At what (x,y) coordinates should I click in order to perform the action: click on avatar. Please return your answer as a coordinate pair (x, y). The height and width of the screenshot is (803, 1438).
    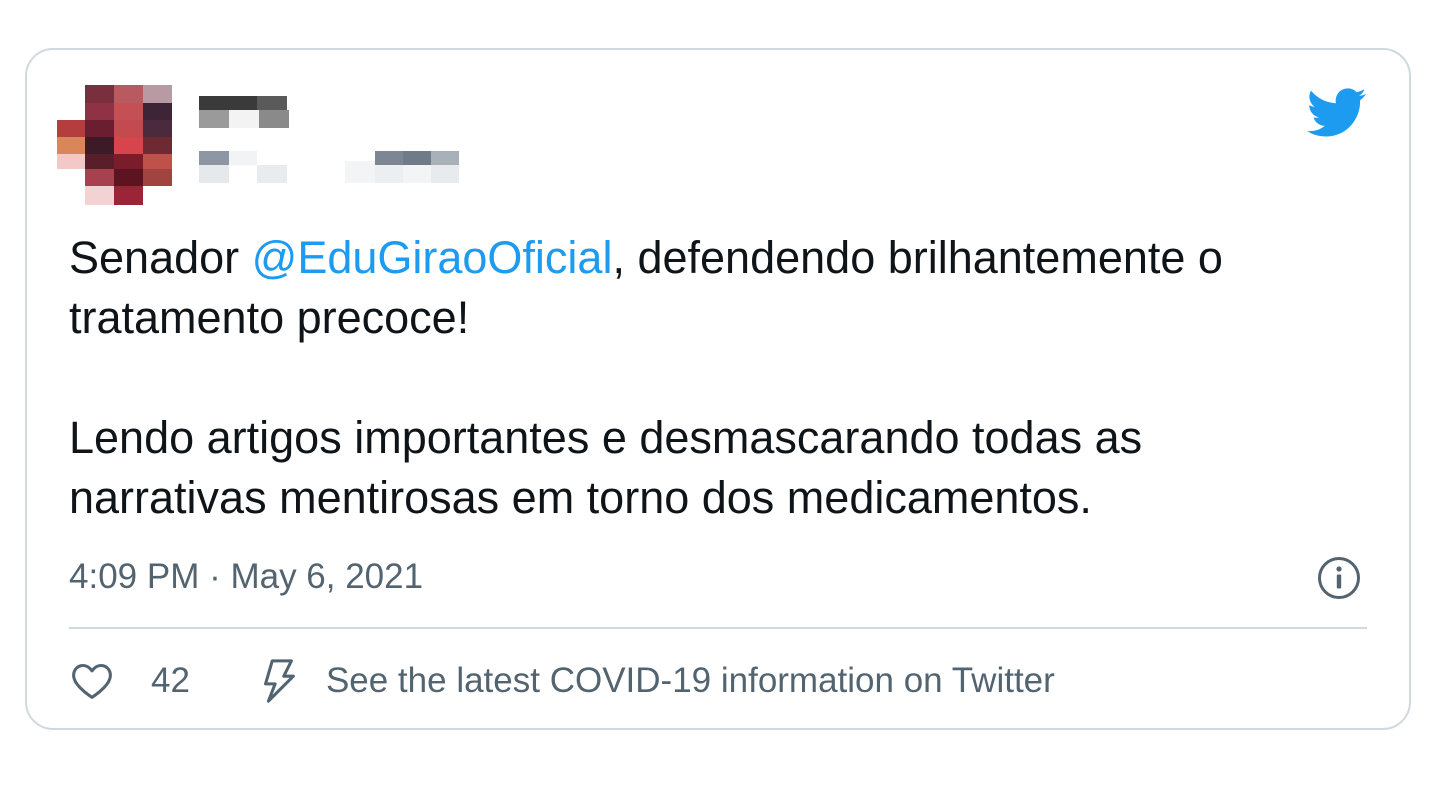
    Looking at the image, I should click on (115, 145).